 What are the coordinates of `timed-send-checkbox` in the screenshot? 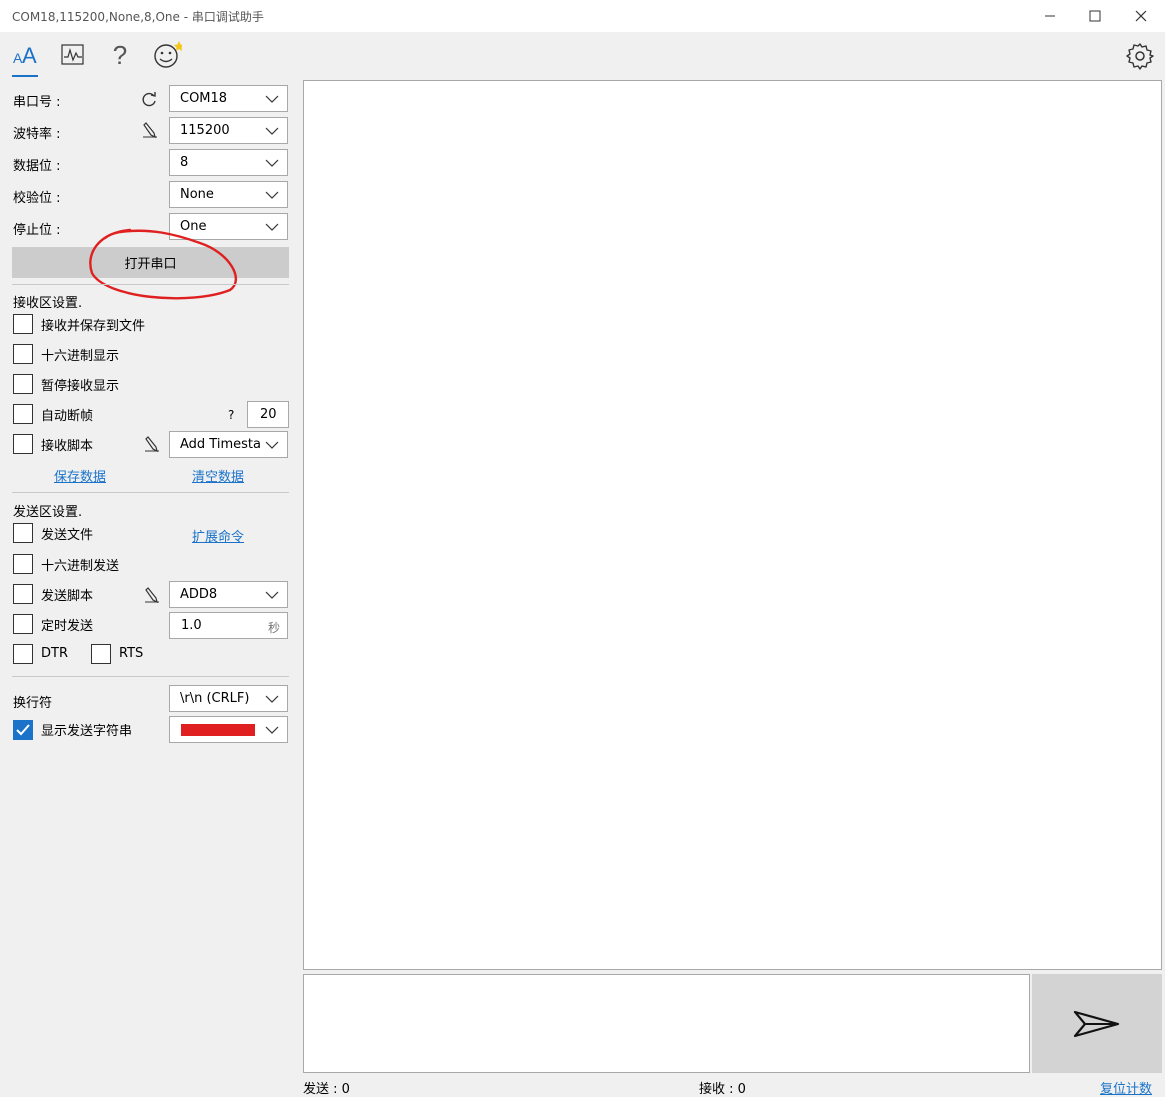 It's located at (23, 624).